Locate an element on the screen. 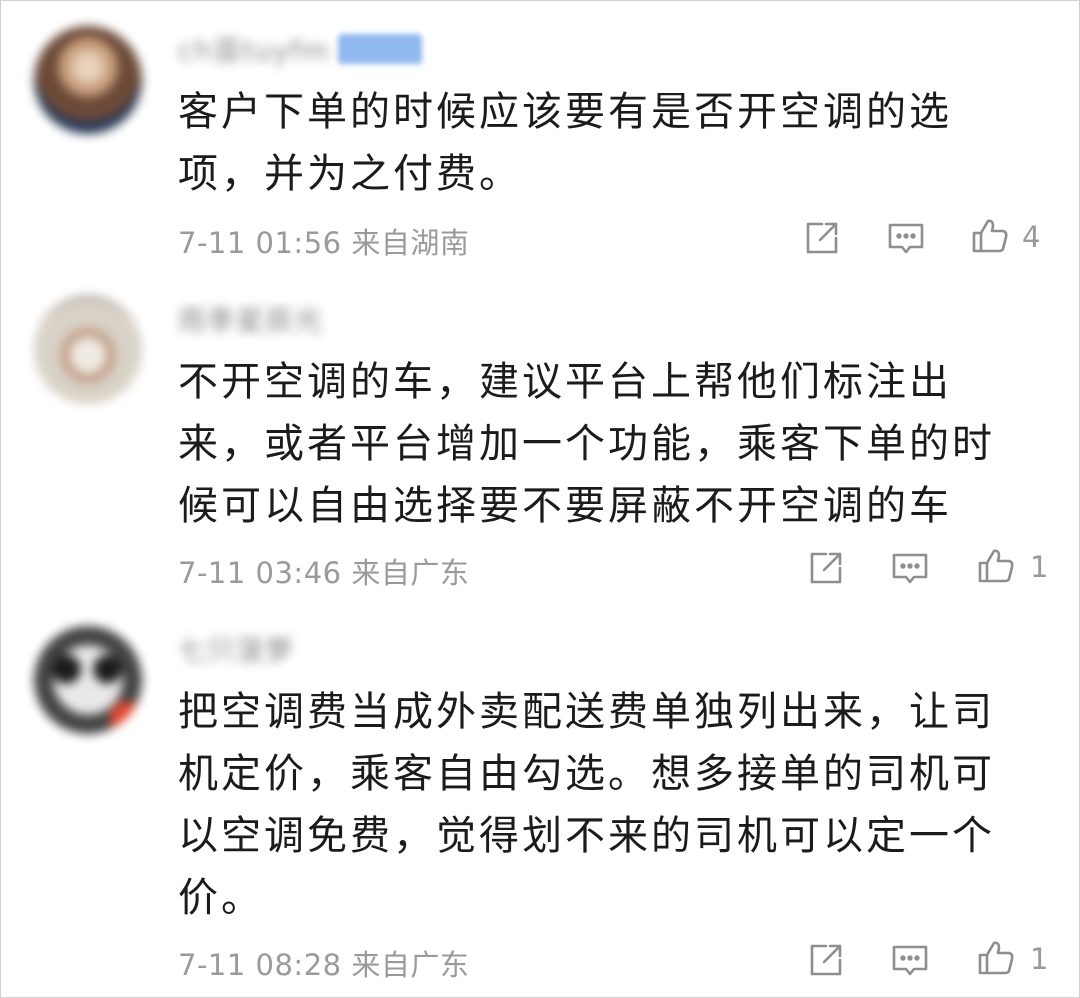 The height and width of the screenshot is (998, 1080). comment-location: 来自湖南 is located at coordinates (410, 243).